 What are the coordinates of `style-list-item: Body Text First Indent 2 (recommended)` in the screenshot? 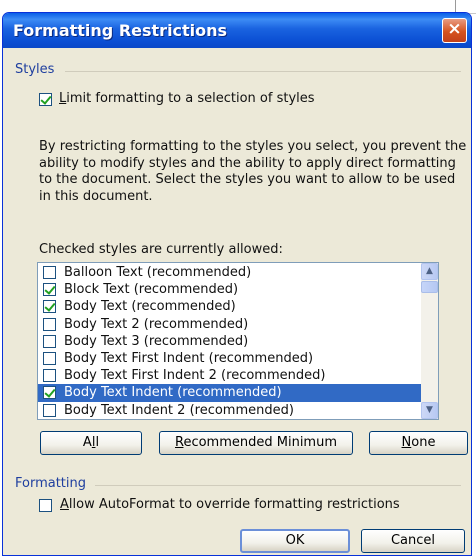 It's located at (229, 376).